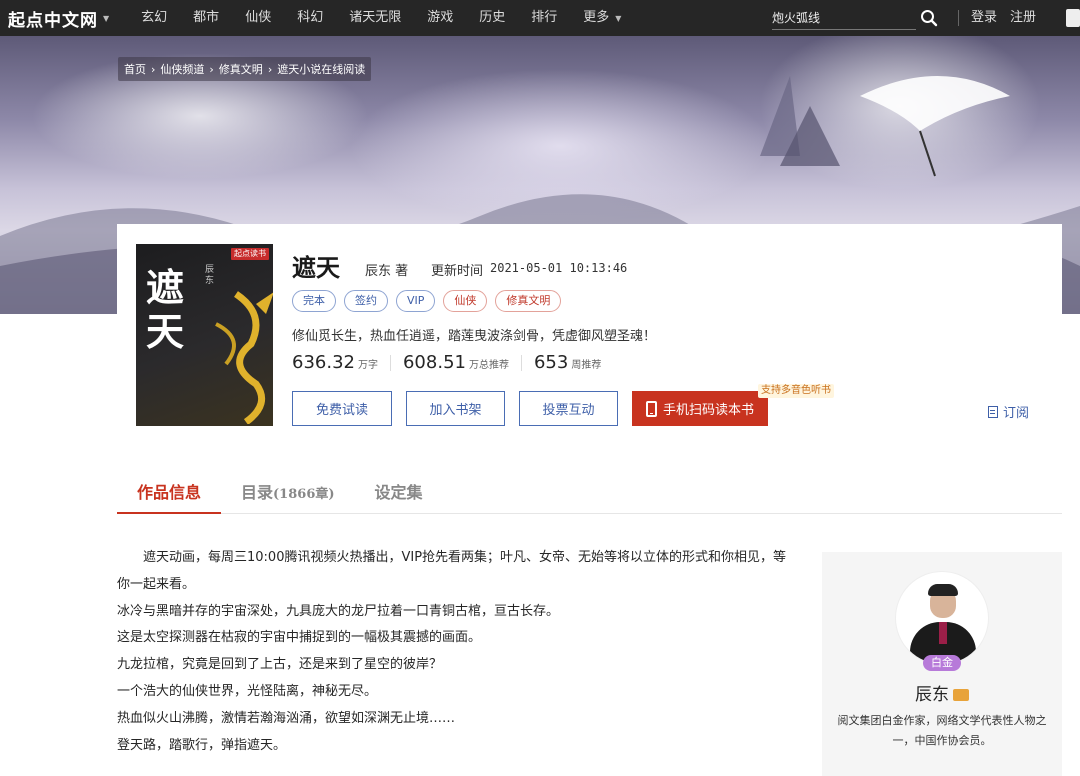 This screenshot has width=1080, height=776. I want to click on tab-catalog-label: 目录, so click(257, 492).